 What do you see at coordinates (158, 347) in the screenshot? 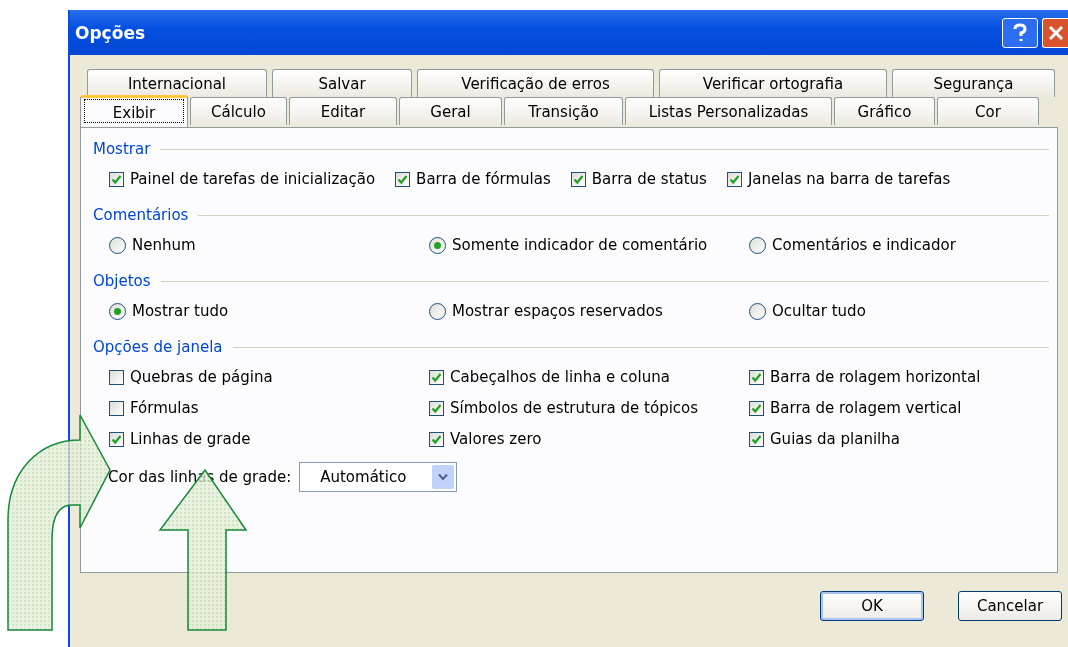
I see `section-title: Opções de janela` at bounding box center [158, 347].